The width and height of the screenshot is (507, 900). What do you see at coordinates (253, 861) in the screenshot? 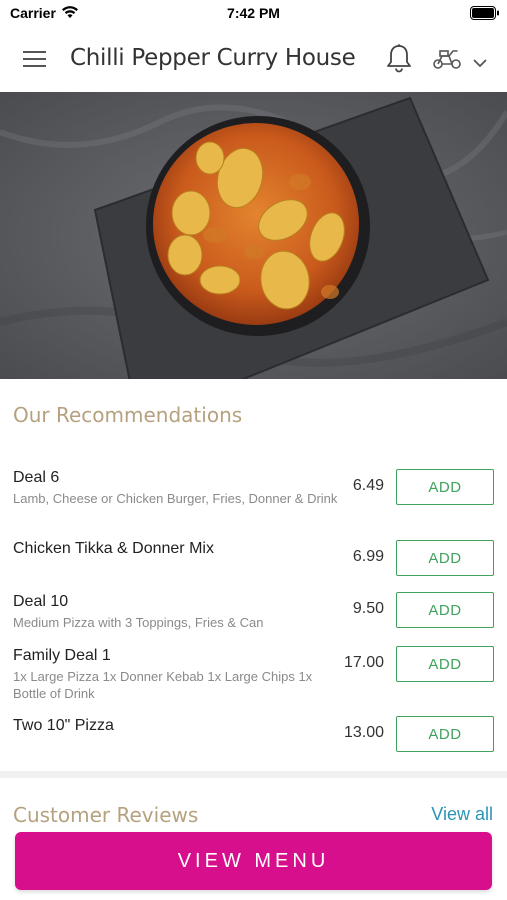
I see `view-menu-button: VIEW MENU` at bounding box center [253, 861].